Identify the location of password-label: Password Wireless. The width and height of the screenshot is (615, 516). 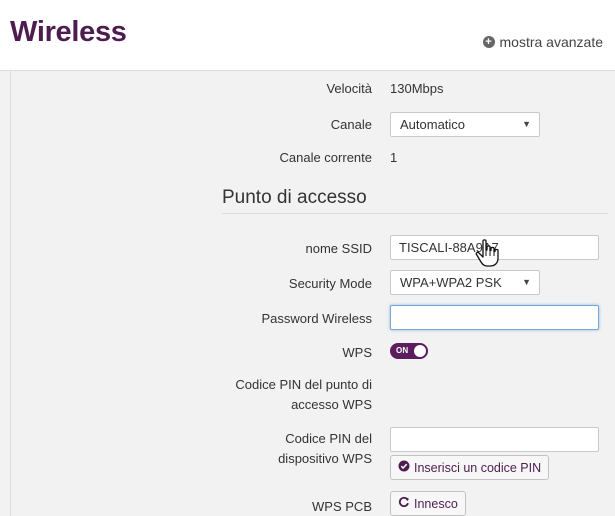
(316, 318).